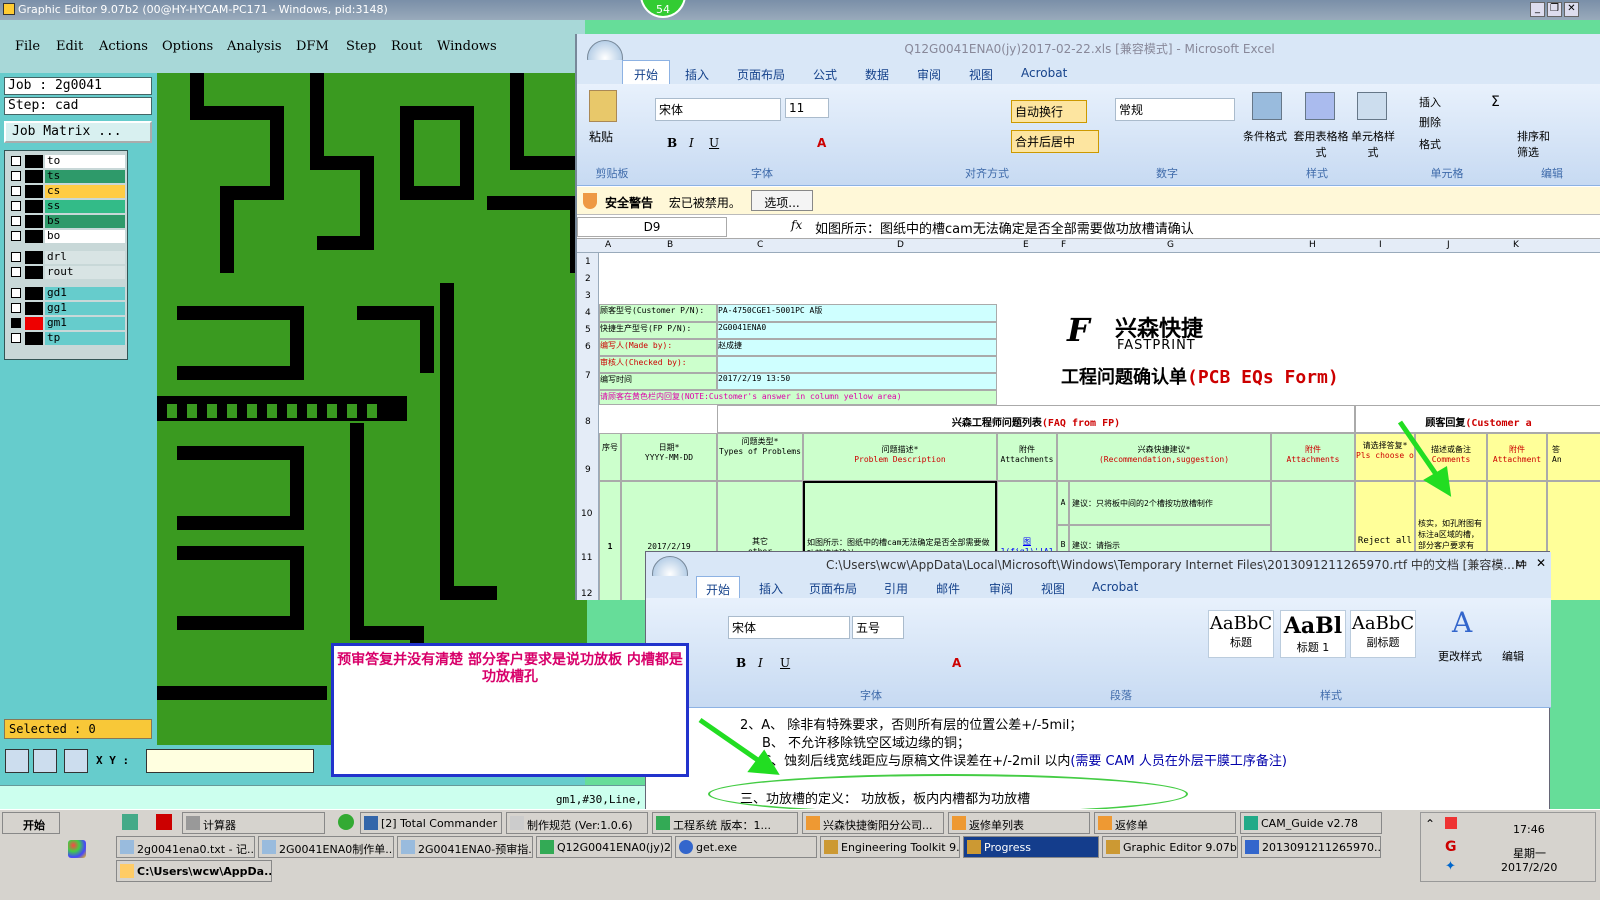 Image resolution: width=1600 pixels, height=900 pixels. I want to click on ie-icon, so click(346, 822).